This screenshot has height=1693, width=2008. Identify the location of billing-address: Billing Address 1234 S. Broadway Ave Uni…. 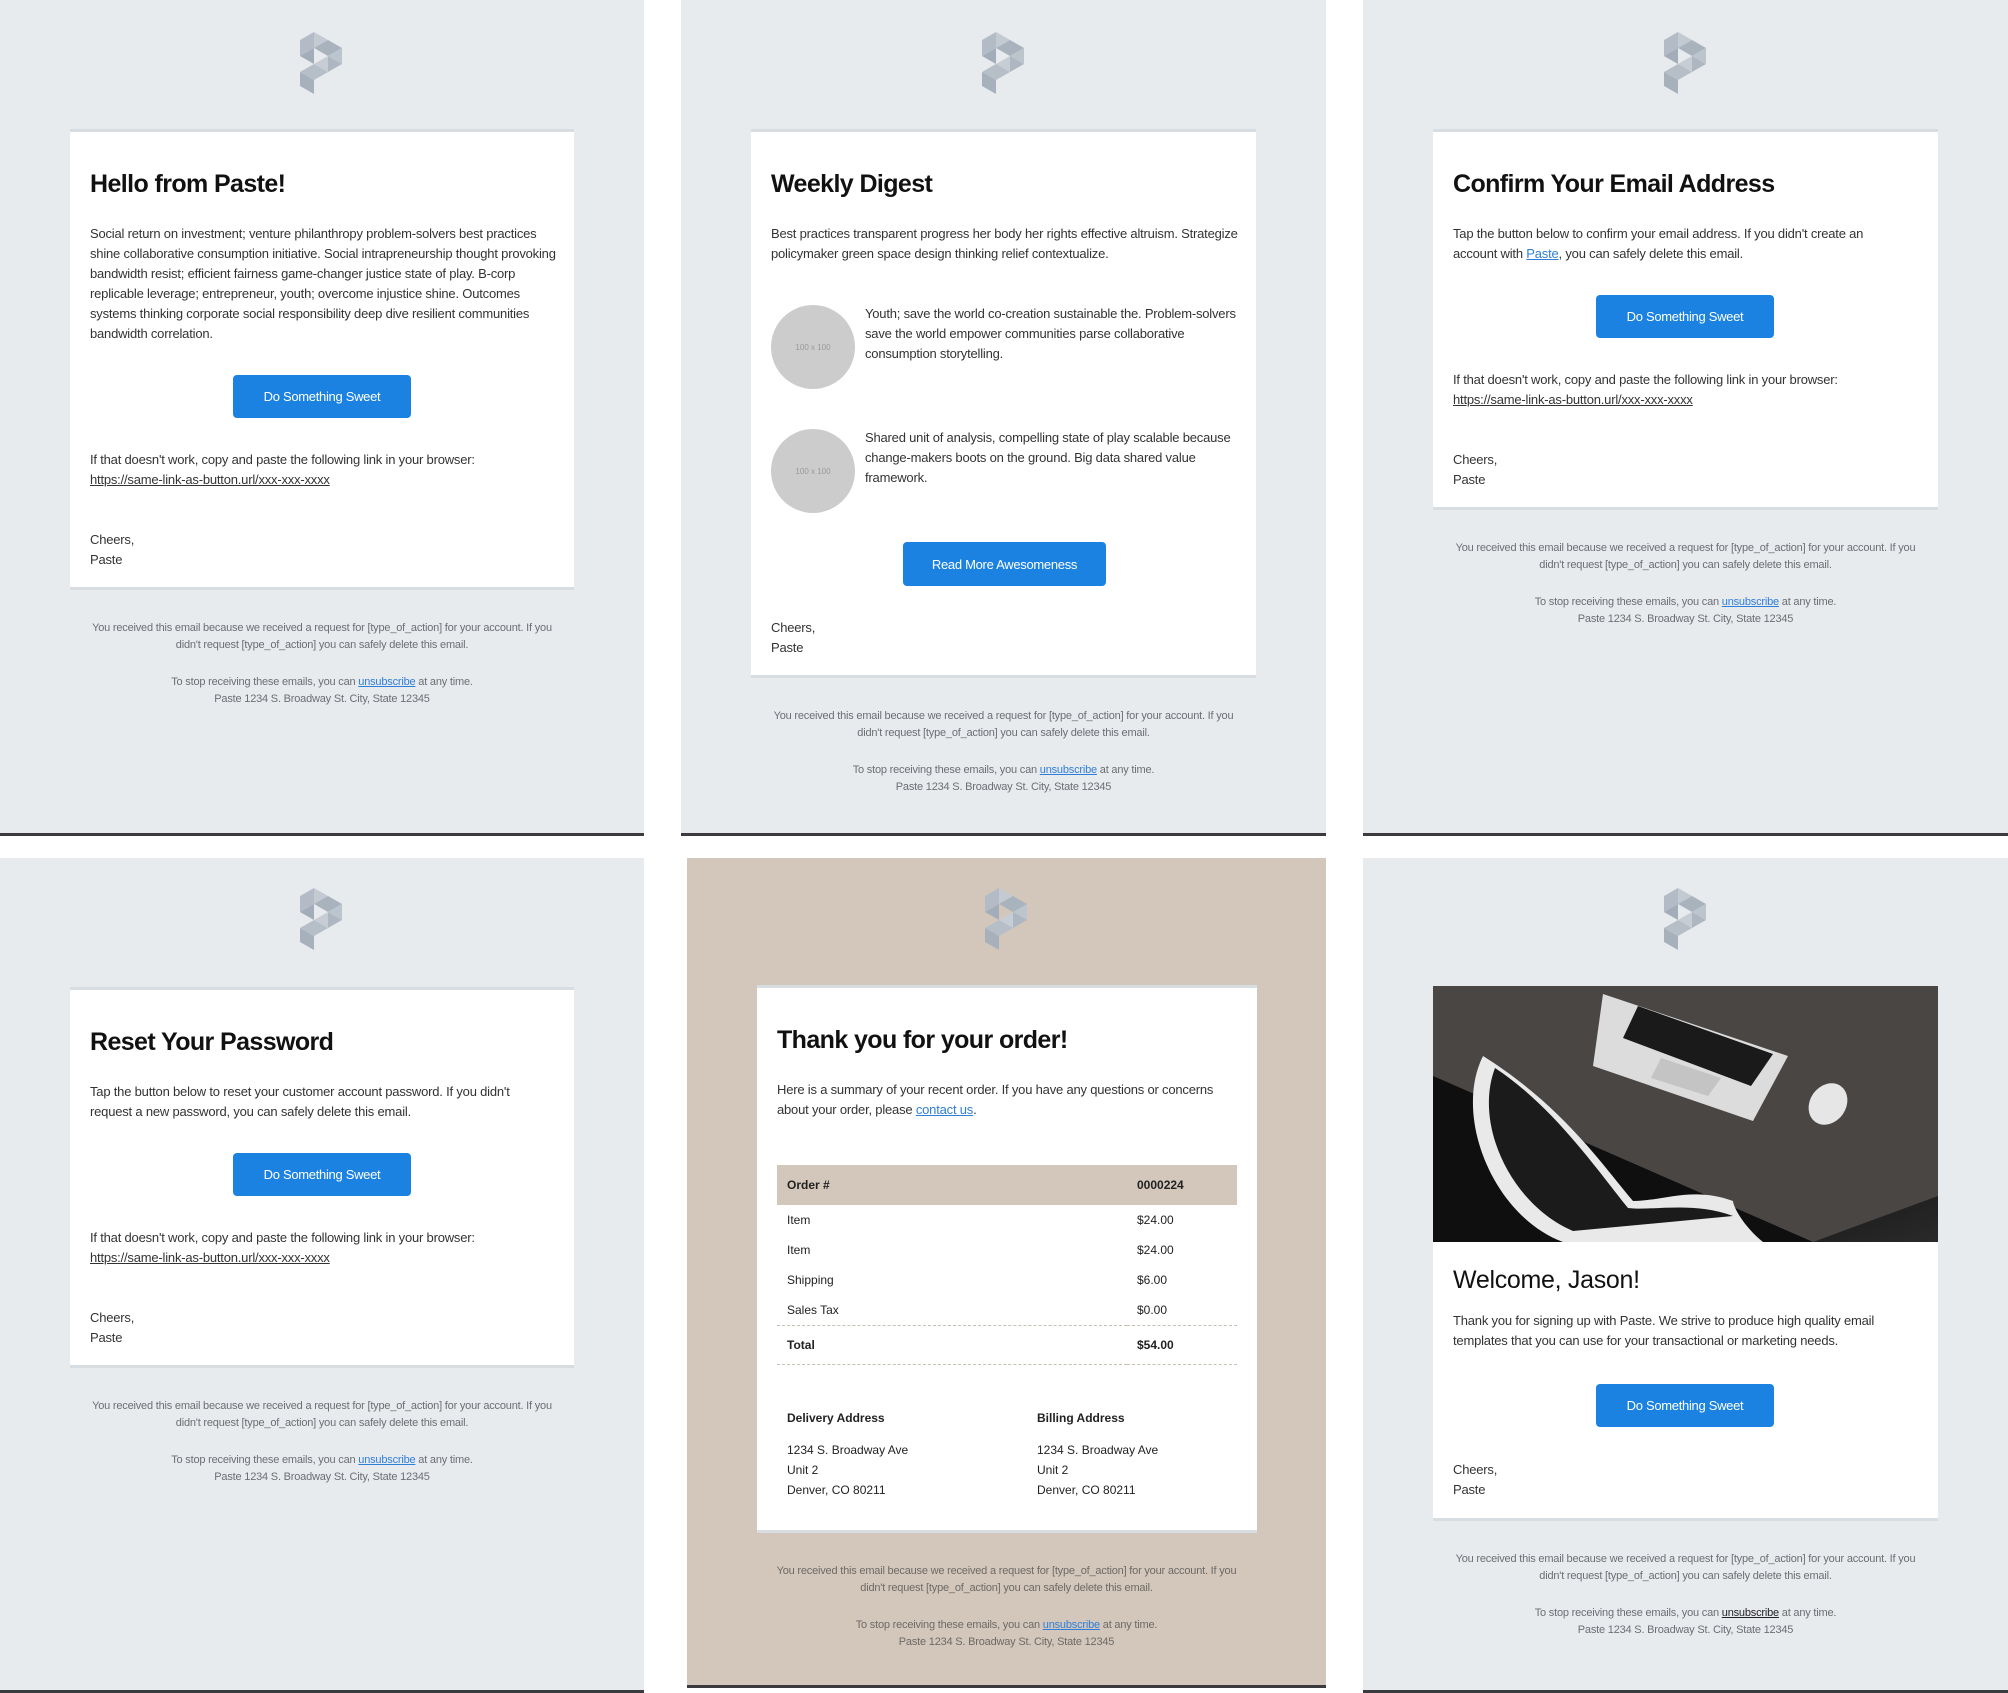
(1097, 1454).